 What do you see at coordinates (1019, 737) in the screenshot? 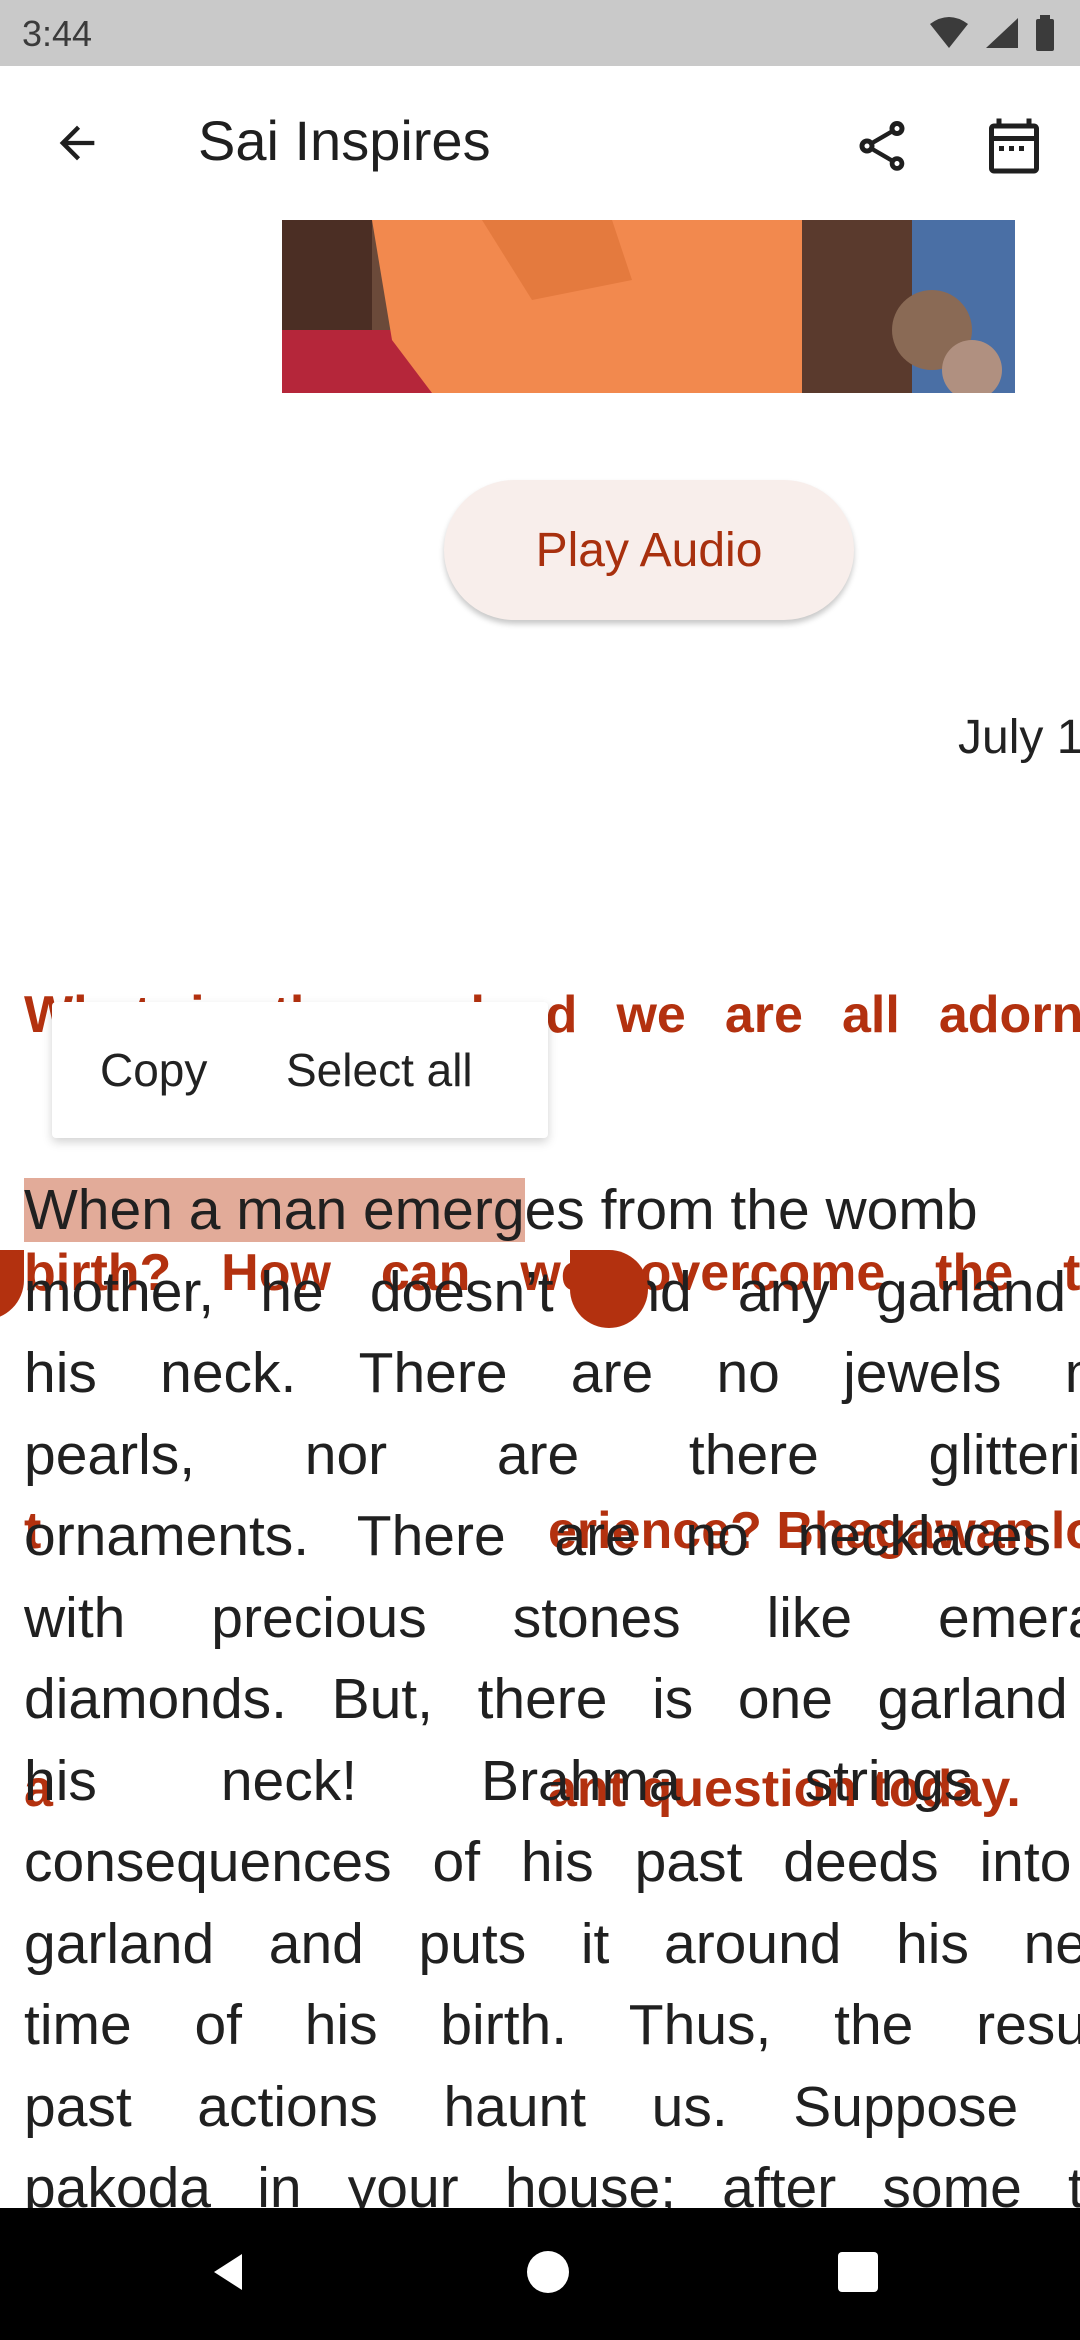
I see `date-label: July 1` at bounding box center [1019, 737].